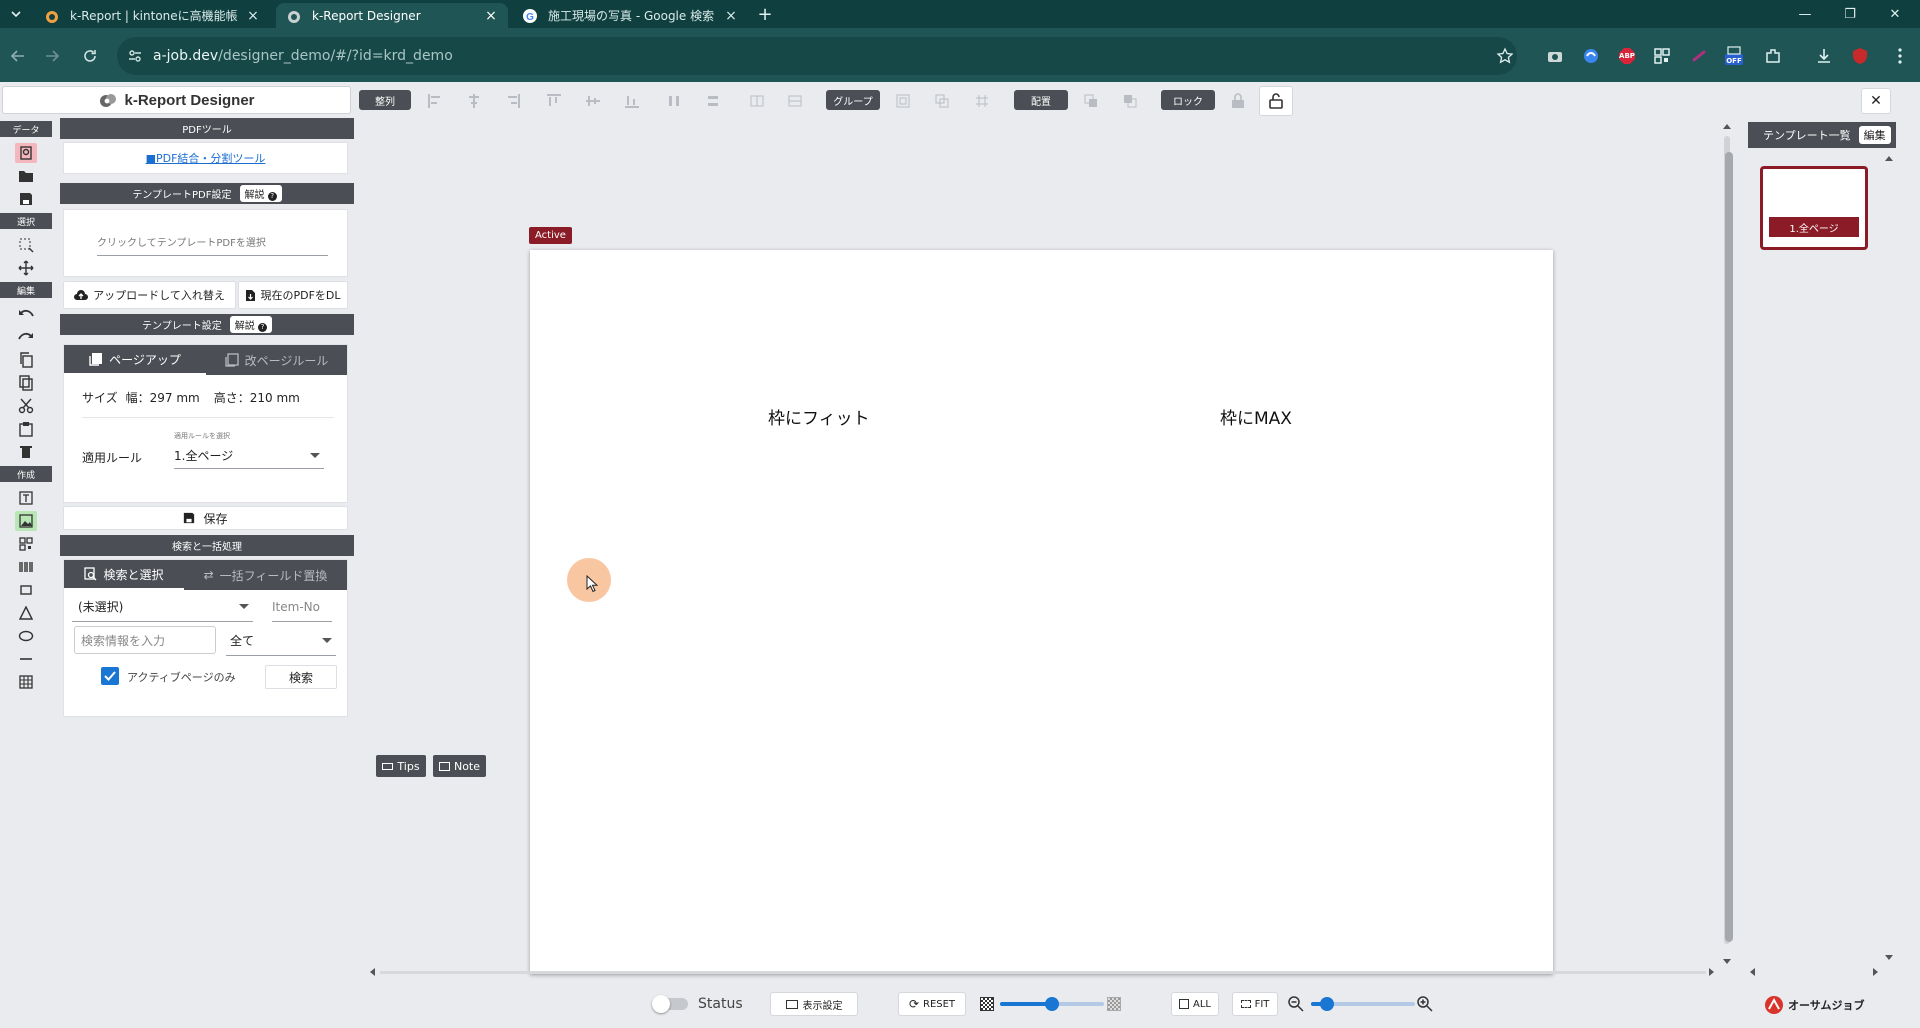 This screenshot has height=1028, width=1920. Describe the element at coordinates (26, 359) in the screenshot. I see `copy-button` at that location.